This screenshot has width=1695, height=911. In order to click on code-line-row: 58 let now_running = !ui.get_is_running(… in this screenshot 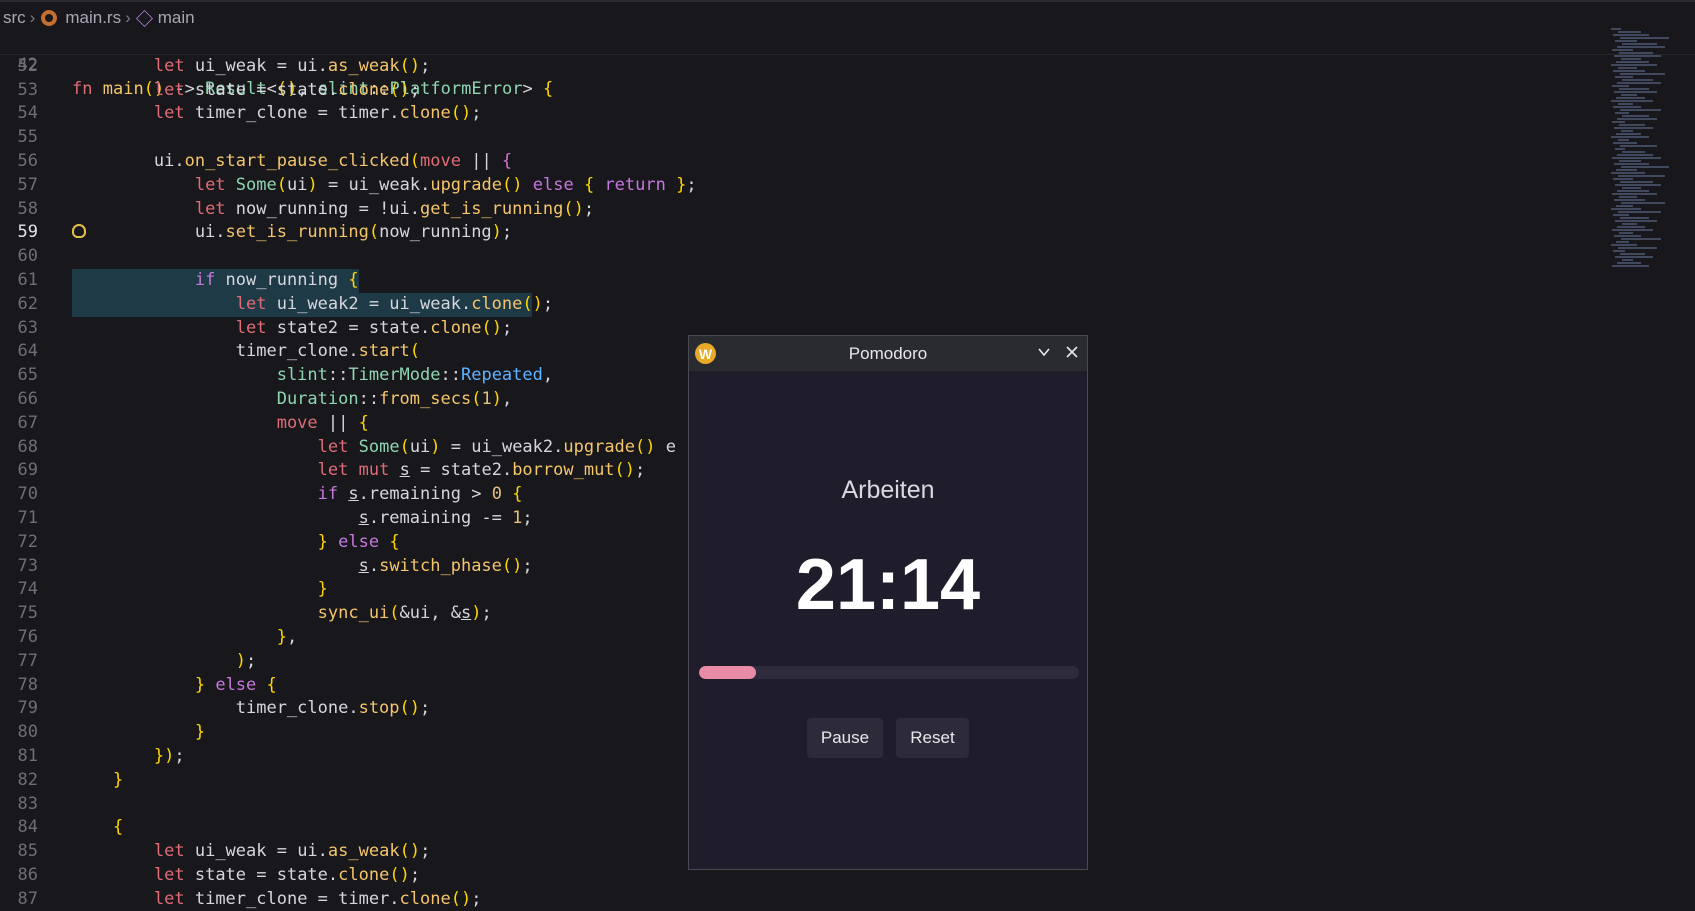, I will do `click(847, 210)`.